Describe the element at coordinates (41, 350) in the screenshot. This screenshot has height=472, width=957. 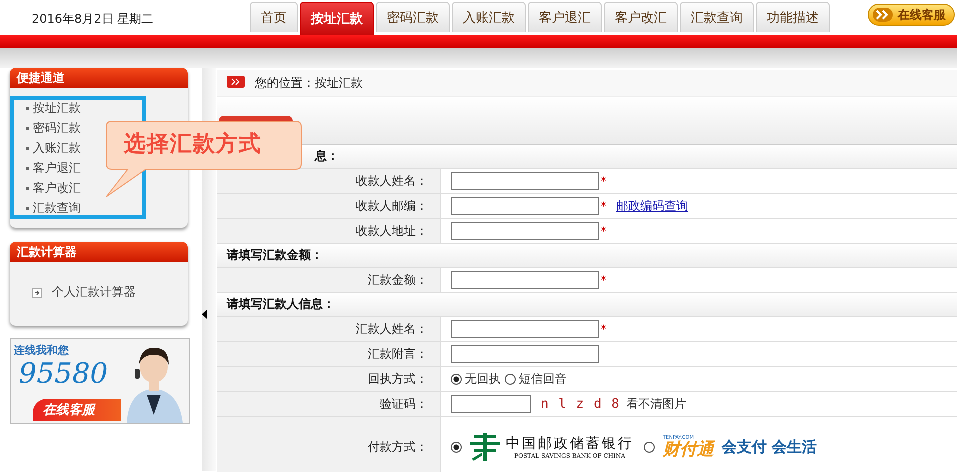
I see `banner-caption: 连线我和您` at that location.